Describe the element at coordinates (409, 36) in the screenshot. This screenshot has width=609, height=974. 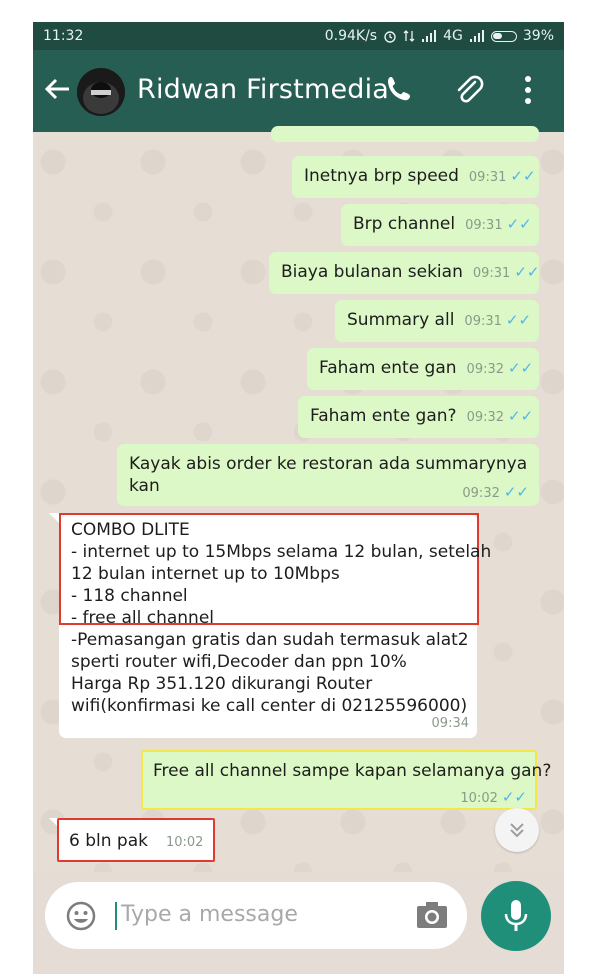
I see `data-arrows-icon` at that location.